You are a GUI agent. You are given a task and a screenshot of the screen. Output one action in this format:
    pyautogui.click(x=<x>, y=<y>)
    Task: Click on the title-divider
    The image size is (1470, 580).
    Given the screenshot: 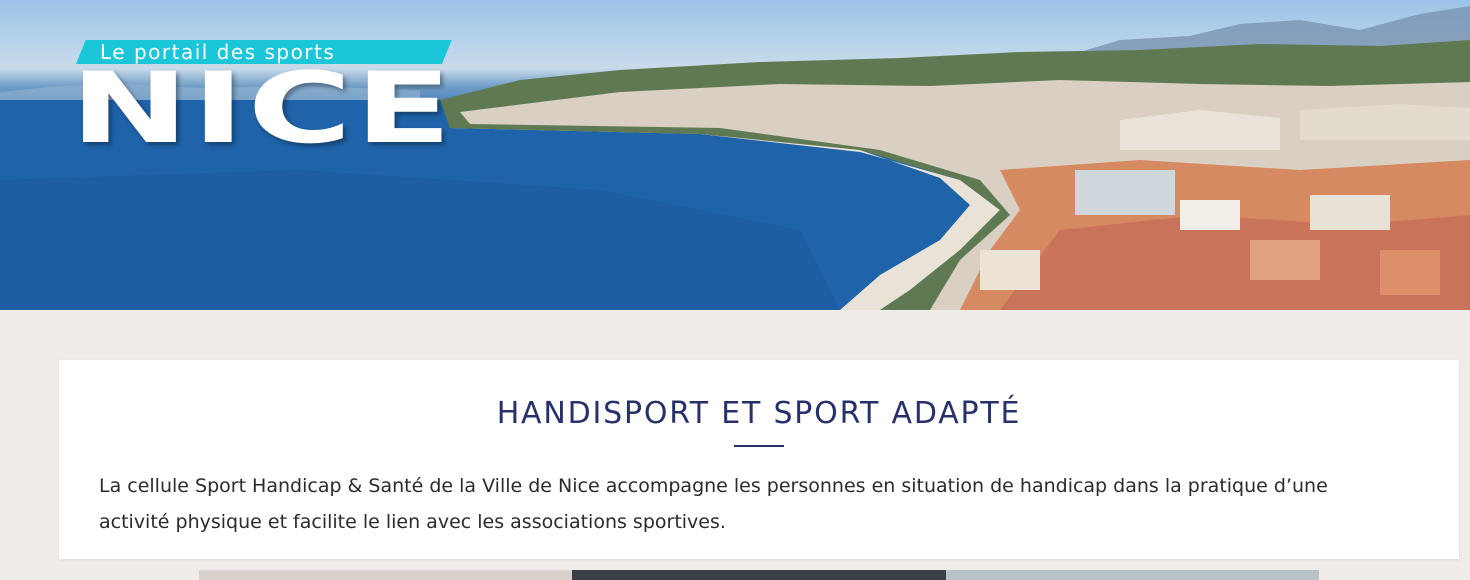 What is the action you would take?
    pyautogui.click(x=759, y=446)
    